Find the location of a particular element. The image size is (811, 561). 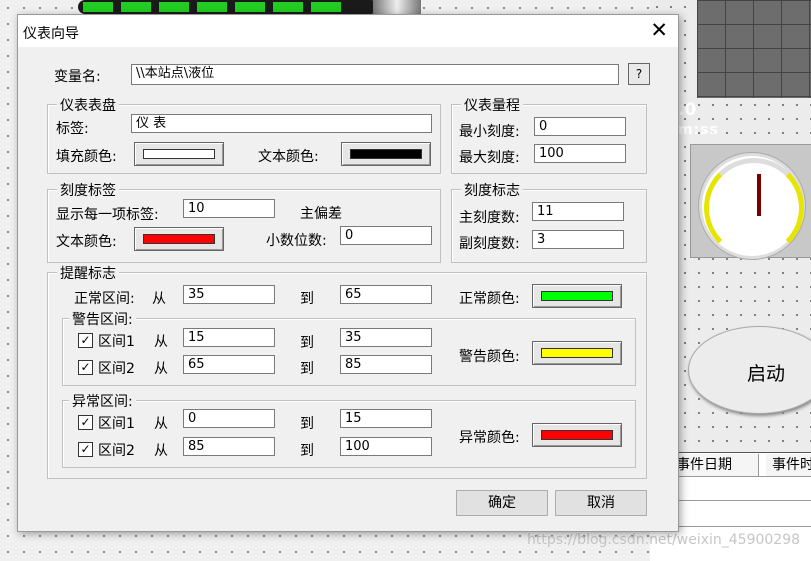

abnormal-zone2-from-input: 85 is located at coordinates (229, 446).